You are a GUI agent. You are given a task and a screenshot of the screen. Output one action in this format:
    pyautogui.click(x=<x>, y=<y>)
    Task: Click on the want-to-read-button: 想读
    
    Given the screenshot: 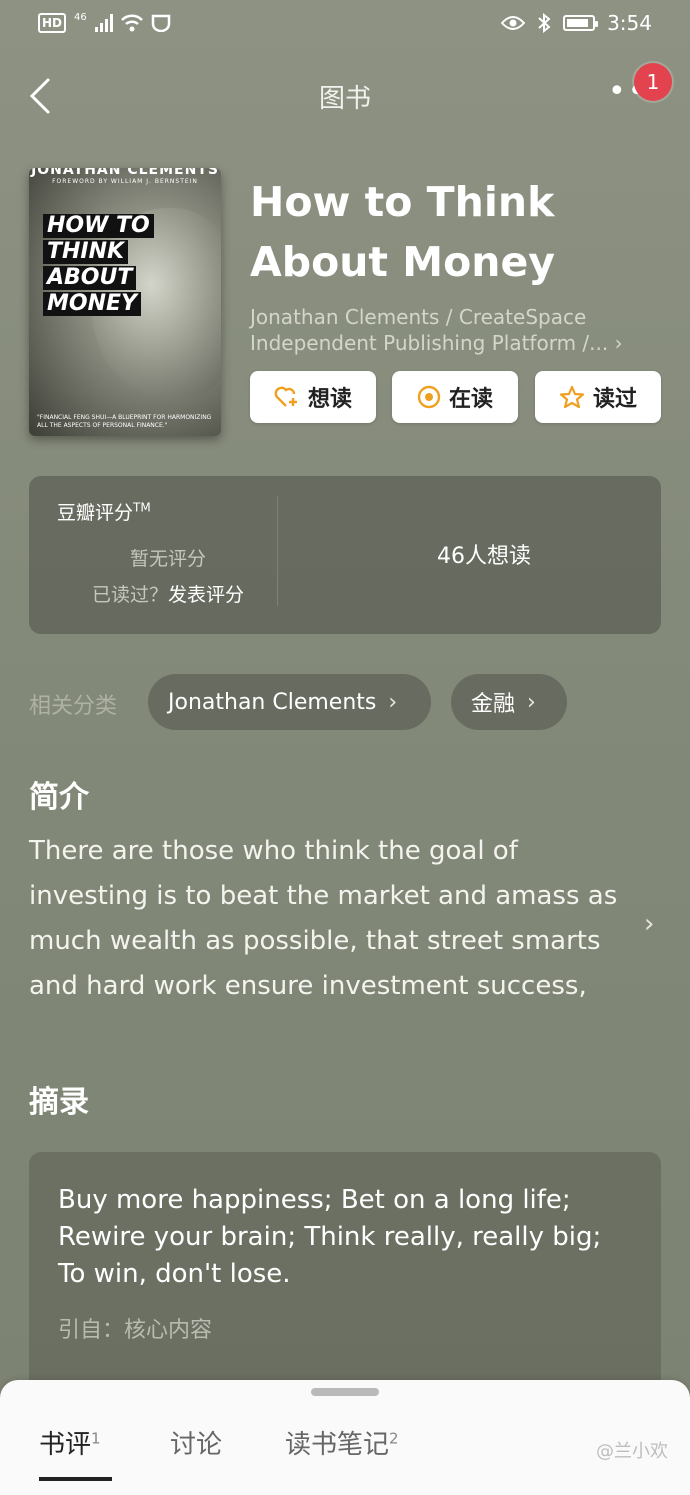 What is the action you would take?
    pyautogui.click(x=313, y=397)
    